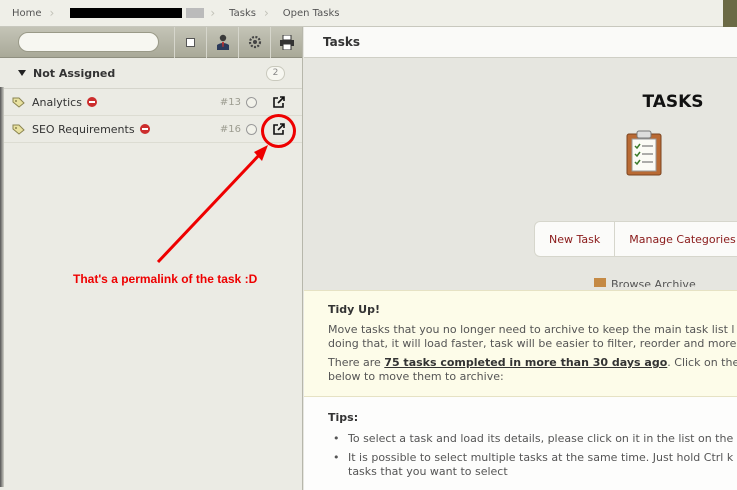  Describe the element at coordinates (730, 13) in the screenshot. I see `window-corner` at that location.